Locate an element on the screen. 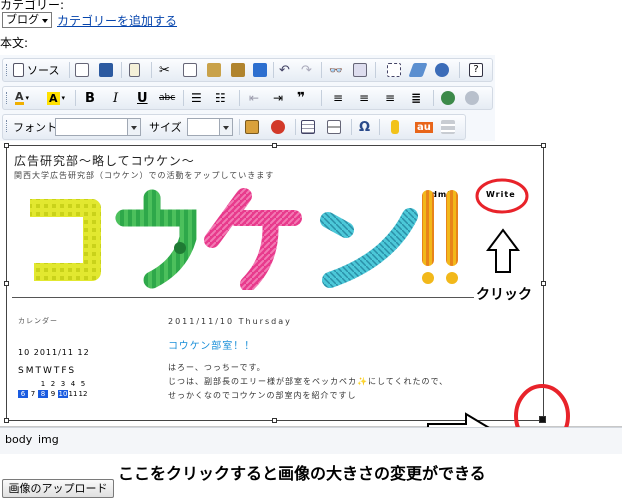 This screenshot has width=622, height=501. element-path-bar is located at coordinates (311, 440).